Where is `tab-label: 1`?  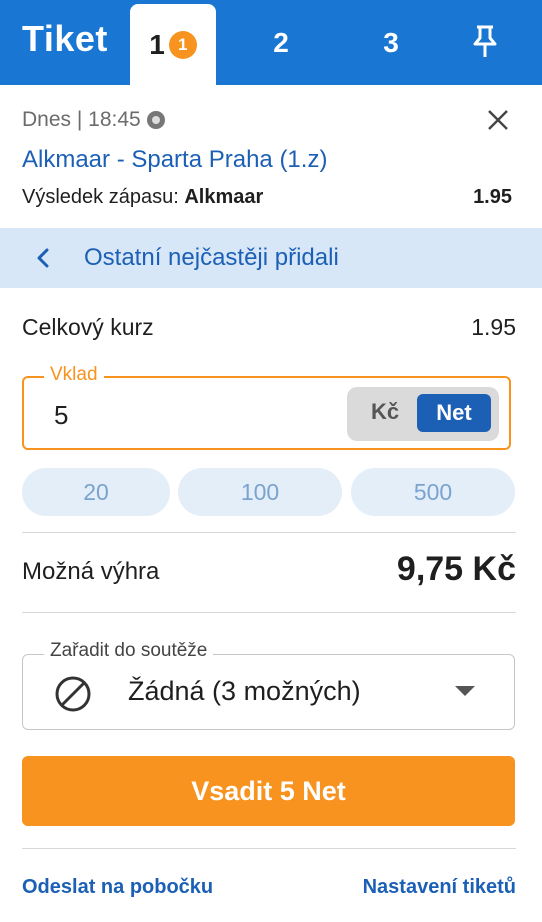
tab-label: 1 is located at coordinates (157, 44).